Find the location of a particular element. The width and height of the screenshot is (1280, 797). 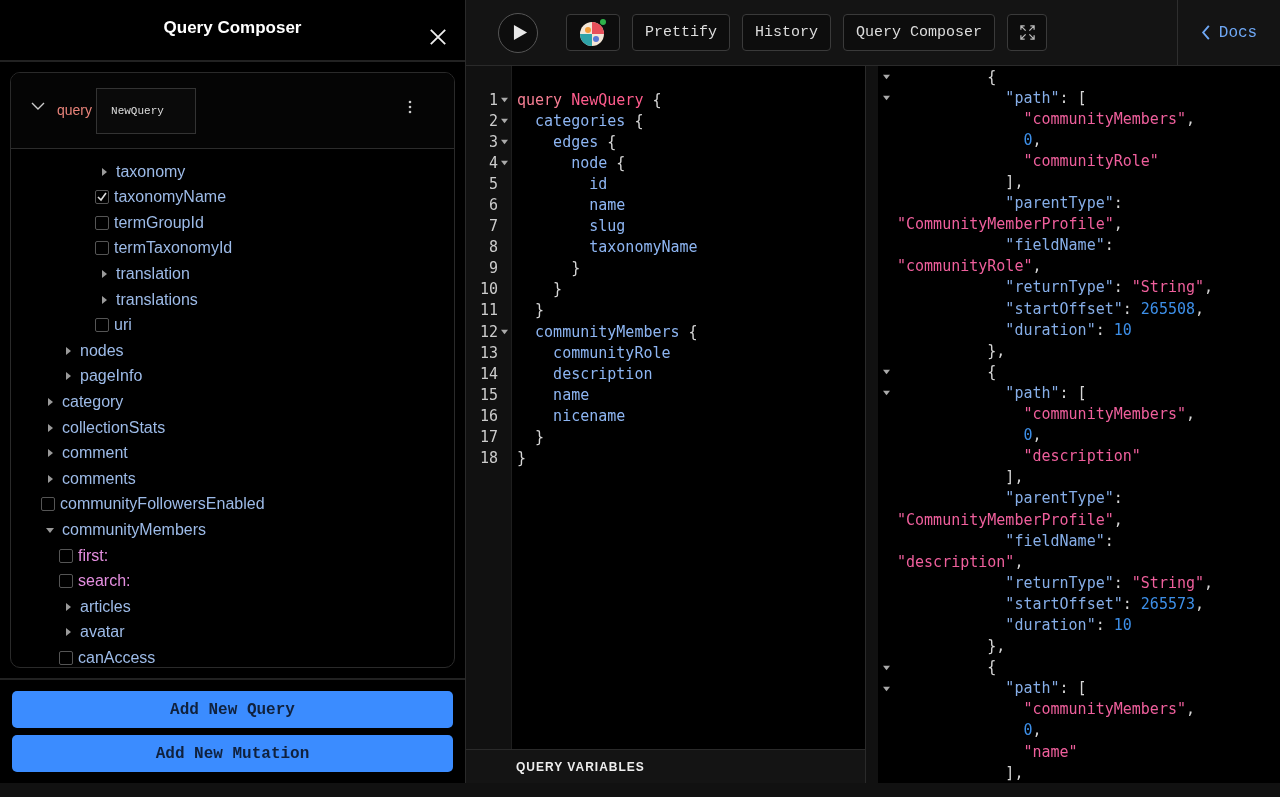

add-button: Add New Mutation is located at coordinates (232, 753).